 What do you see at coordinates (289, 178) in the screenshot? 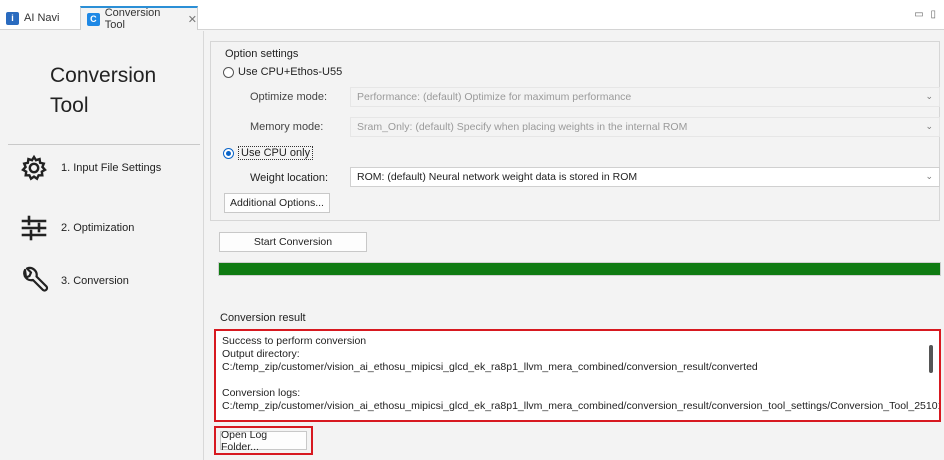
I see `weight-location-label: Weight location:` at bounding box center [289, 178].